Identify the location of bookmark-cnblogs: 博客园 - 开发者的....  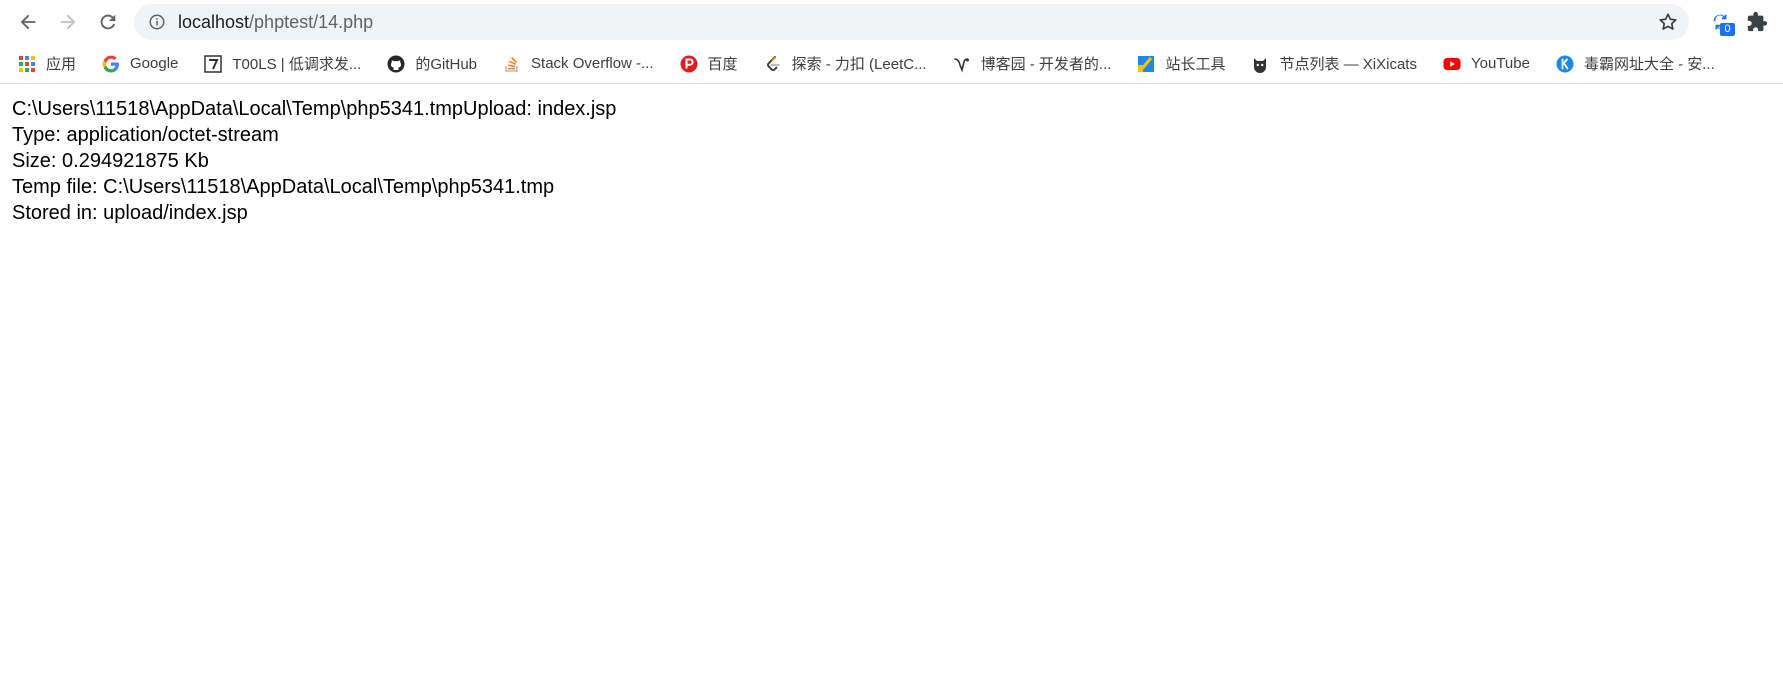
(1032, 63).